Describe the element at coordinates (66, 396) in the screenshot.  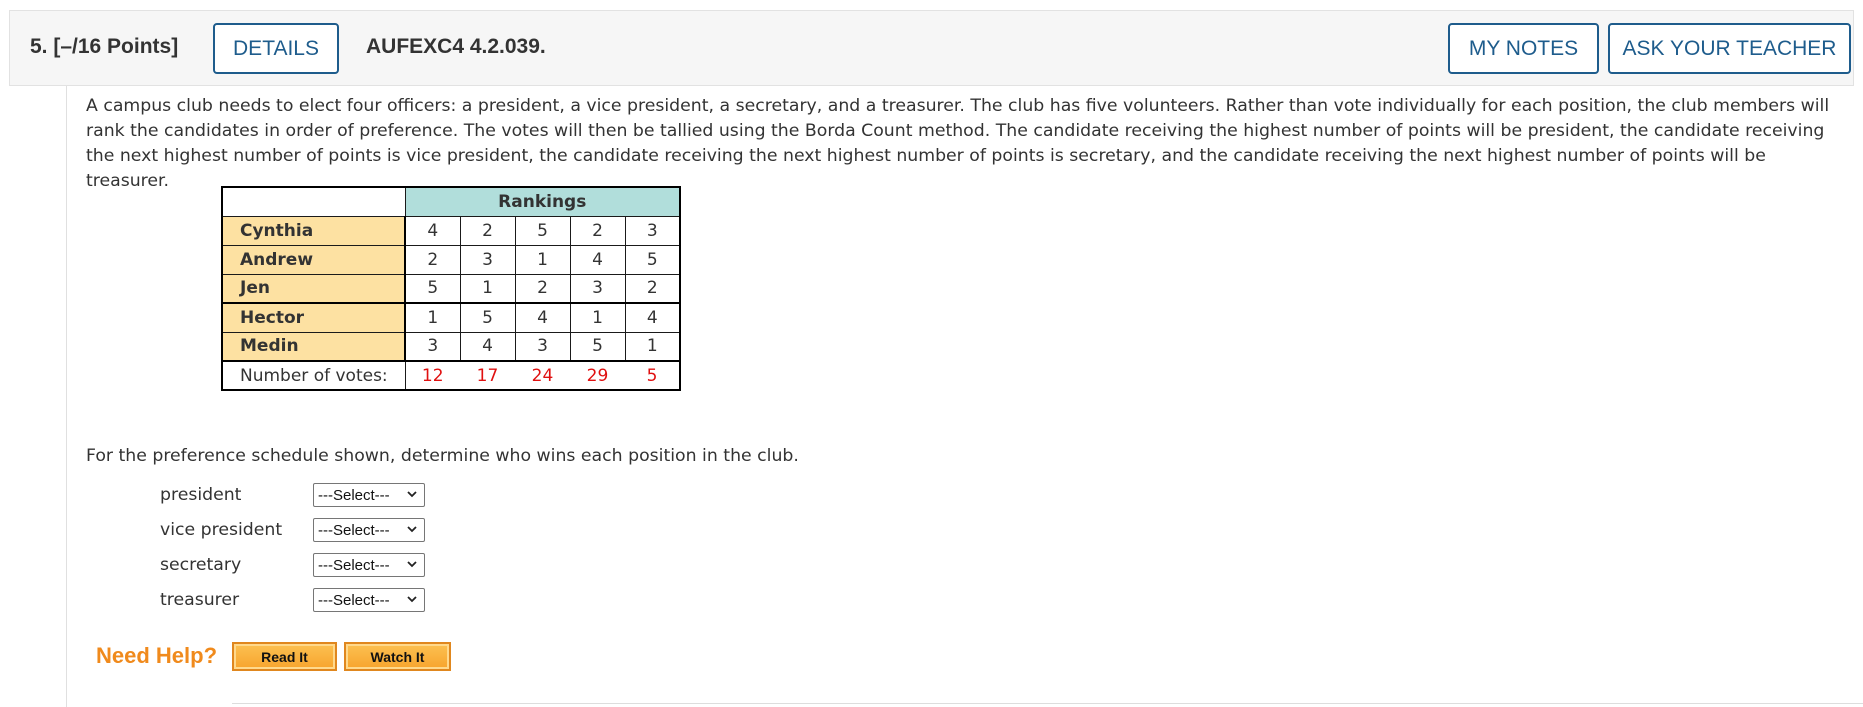
I see `content-left-border` at that location.